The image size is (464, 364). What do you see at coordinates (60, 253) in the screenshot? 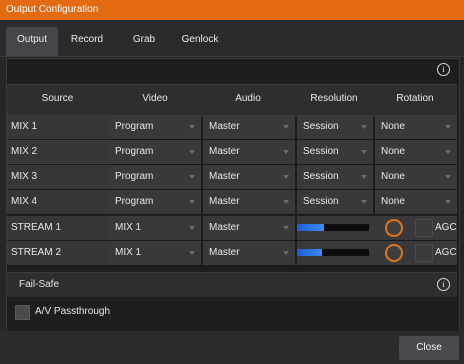
I see `source-label: STREAM 2` at bounding box center [60, 253].